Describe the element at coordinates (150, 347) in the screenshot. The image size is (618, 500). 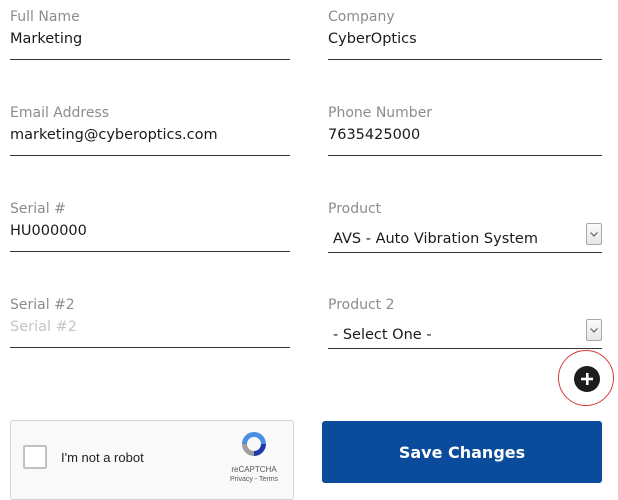
I see `serial2-underline` at that location.